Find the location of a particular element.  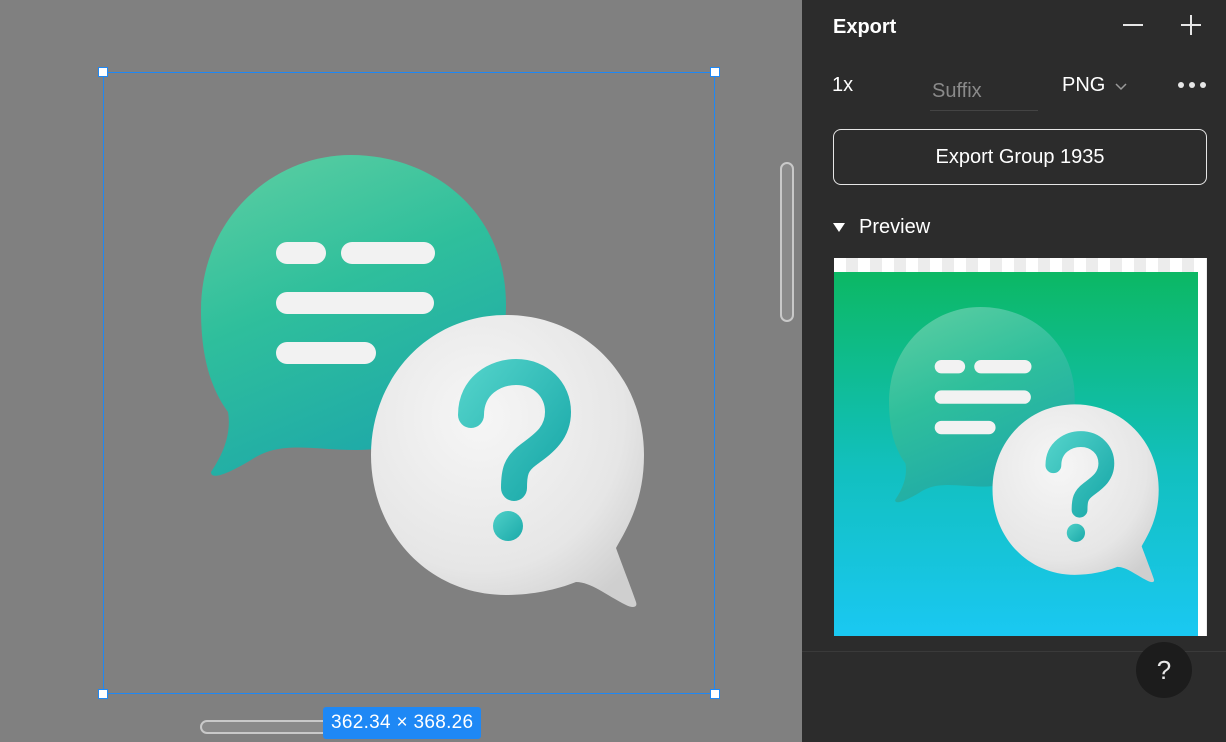

resize-handle-top-right is located at coordinates (715, 72).